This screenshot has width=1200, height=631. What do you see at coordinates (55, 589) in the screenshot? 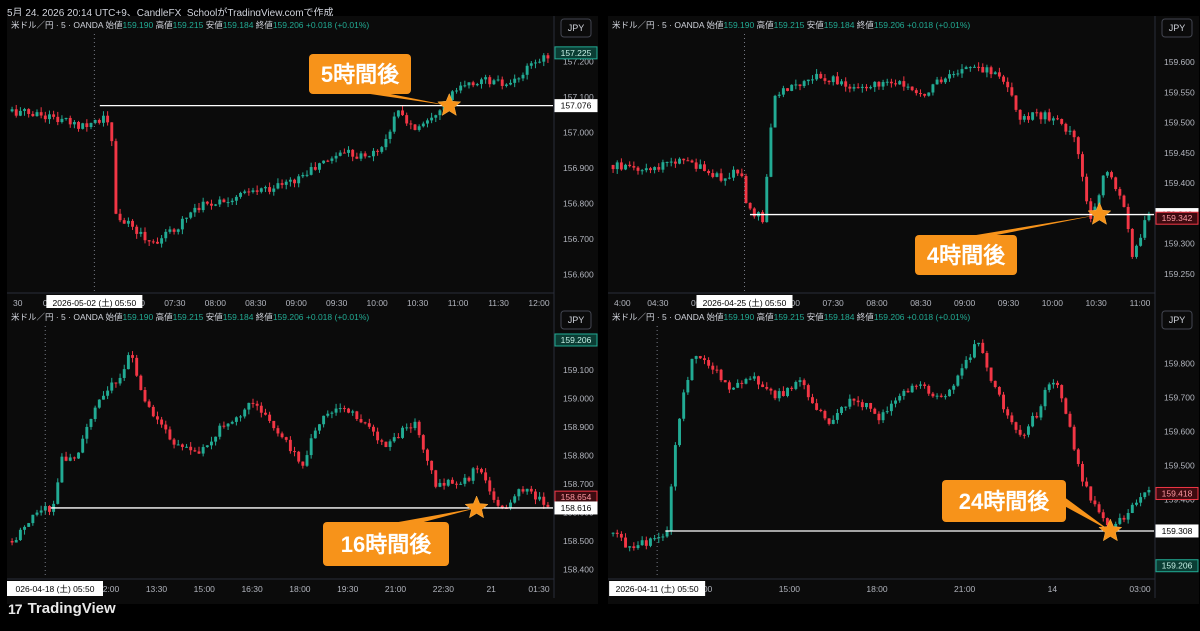
I see `date-label: 026-04-18 (土) 05:50` at bounding box center [55, 589].